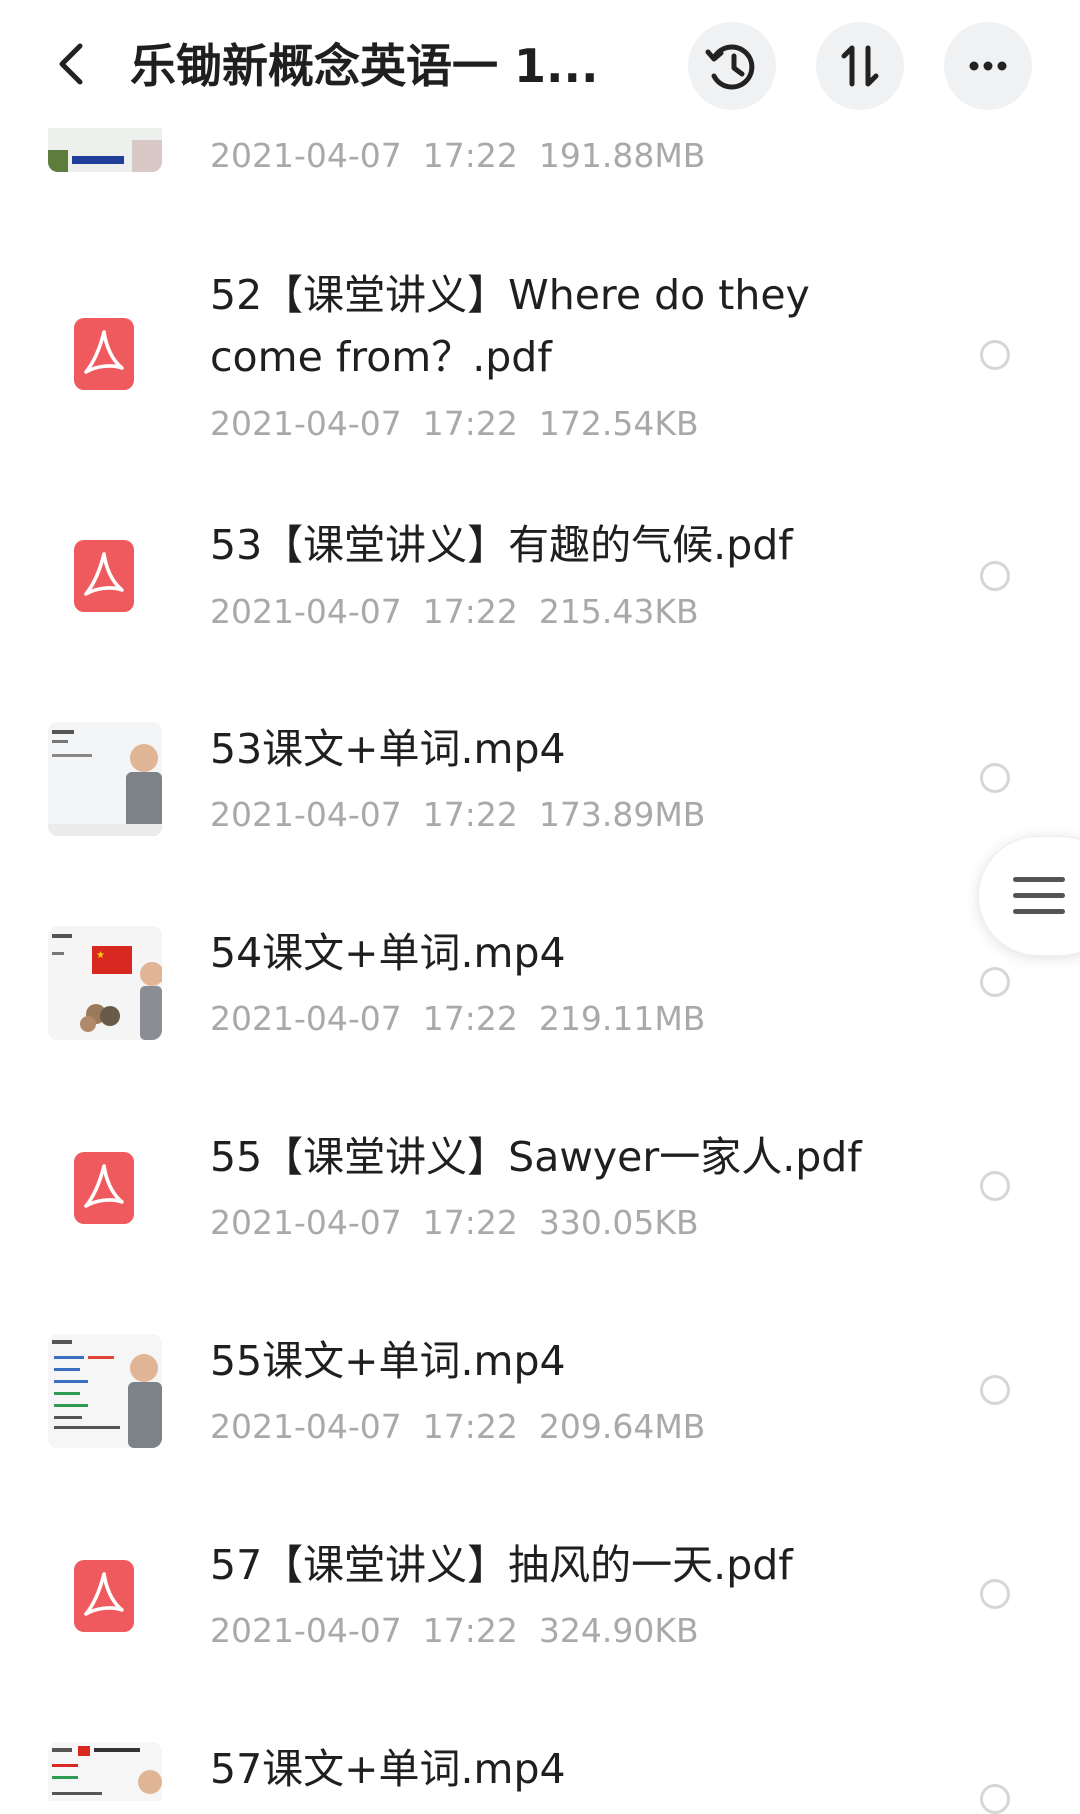 Image resolution: width=1080 pixels, height=1814 pixels. I want to click on file-meta: 2021-04-07 17:22 191.88MB, so click(458, 155).